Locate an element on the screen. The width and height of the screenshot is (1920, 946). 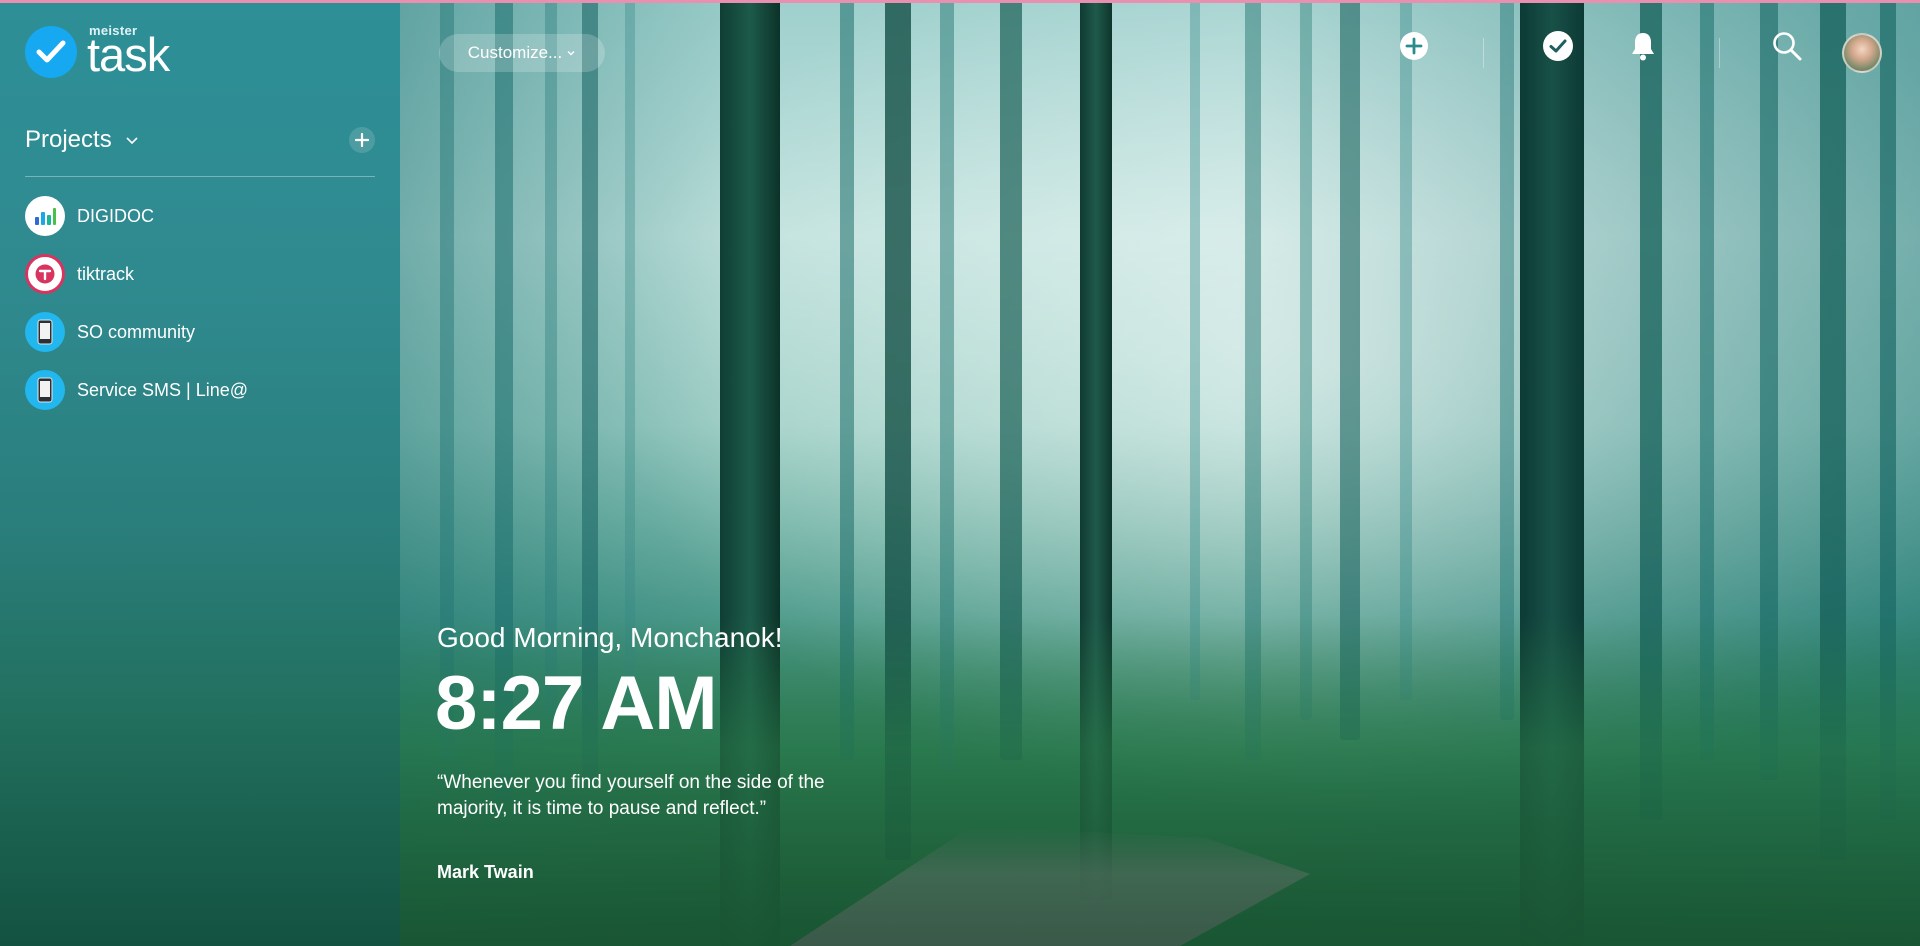
add-project-button is located at coordinates (362, 140).